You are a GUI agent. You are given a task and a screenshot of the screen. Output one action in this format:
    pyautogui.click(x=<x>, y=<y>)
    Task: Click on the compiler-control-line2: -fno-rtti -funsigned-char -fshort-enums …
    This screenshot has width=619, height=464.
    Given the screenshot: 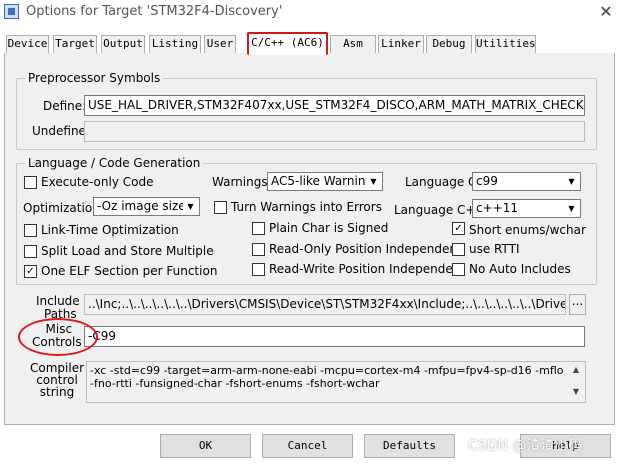 What is the action you would take?
    pyautogui.click(x=235, y=383)
    